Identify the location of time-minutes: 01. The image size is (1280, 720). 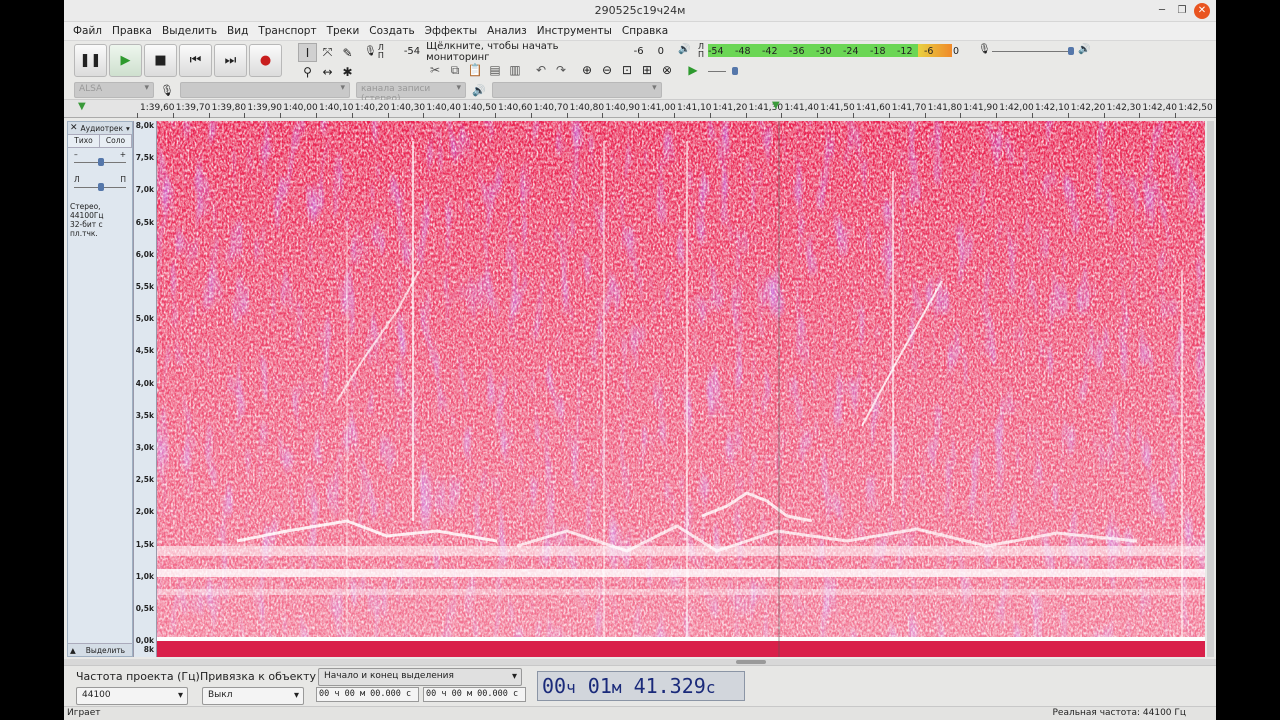
(599, 686).